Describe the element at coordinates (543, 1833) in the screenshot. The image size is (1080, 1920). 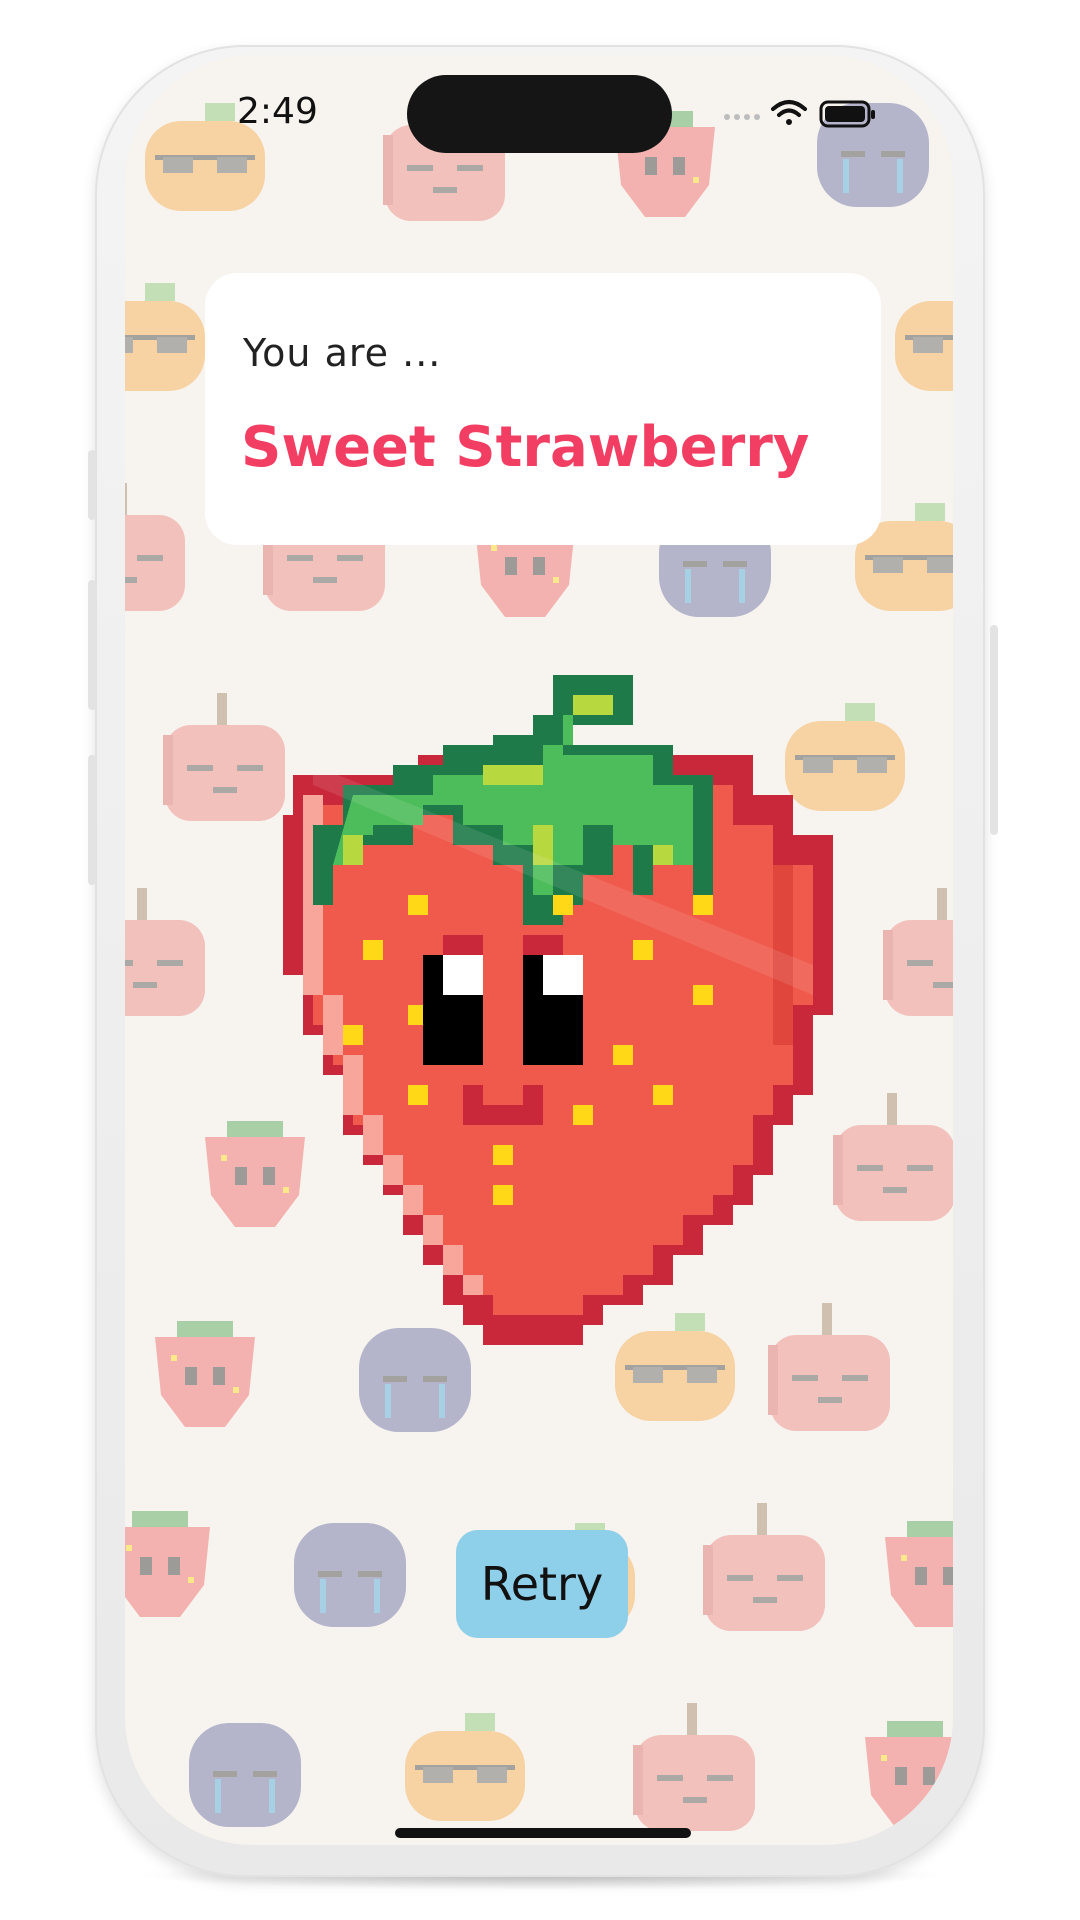
I see `home-indicator` at that location.